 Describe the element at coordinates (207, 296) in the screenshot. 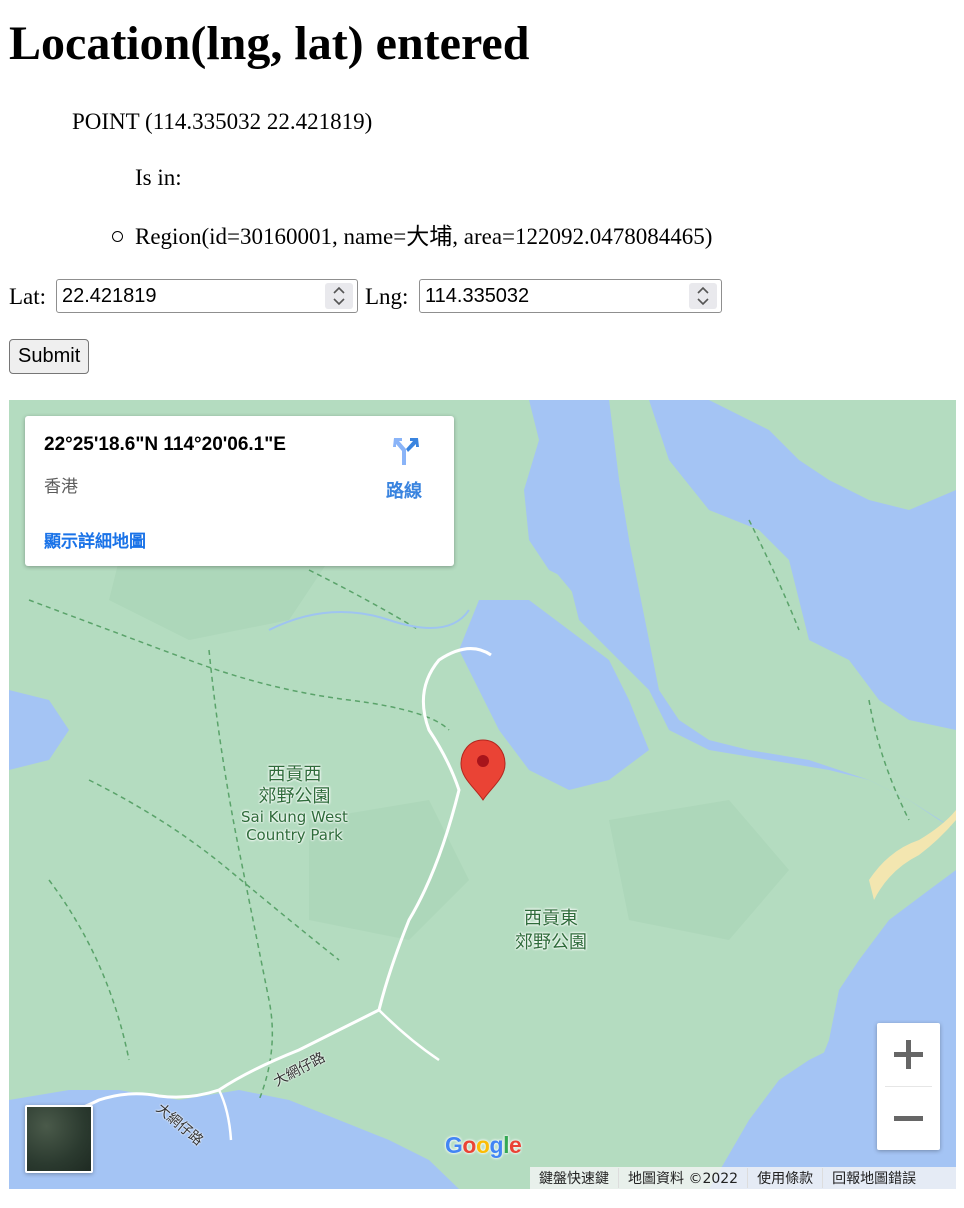

I see `lat-input: 22.421819` at that location.